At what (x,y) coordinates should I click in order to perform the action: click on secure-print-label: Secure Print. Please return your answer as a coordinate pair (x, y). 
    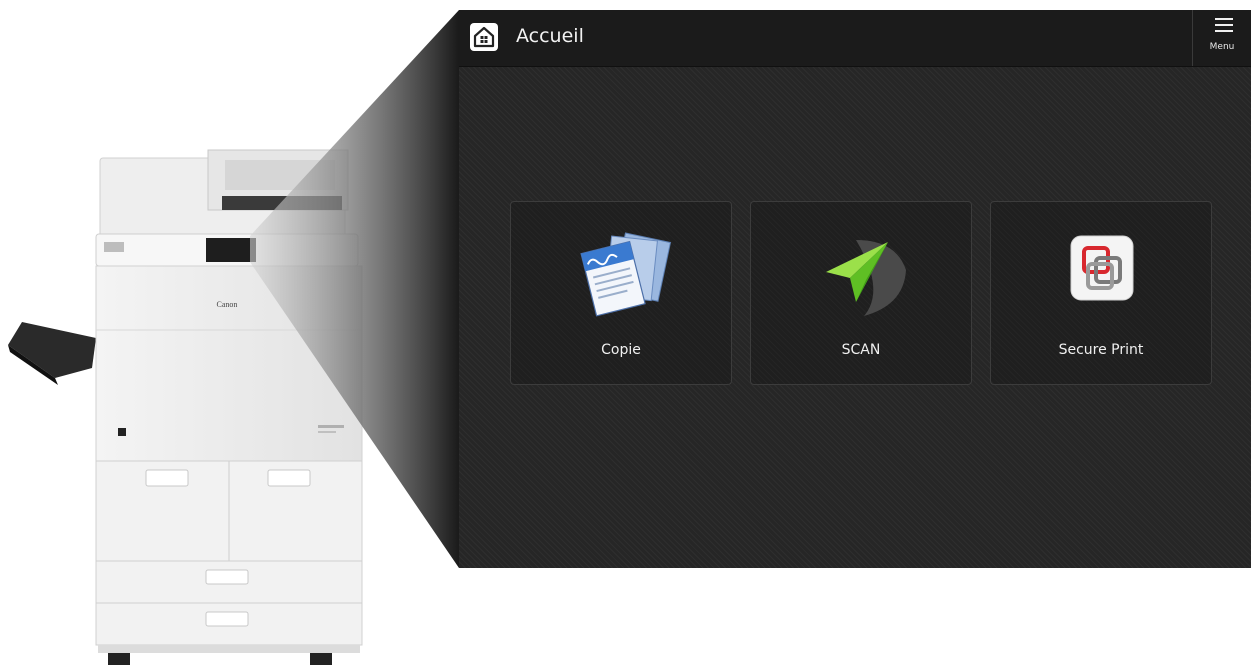
    Looking at the image, I should click on (1101, 350).